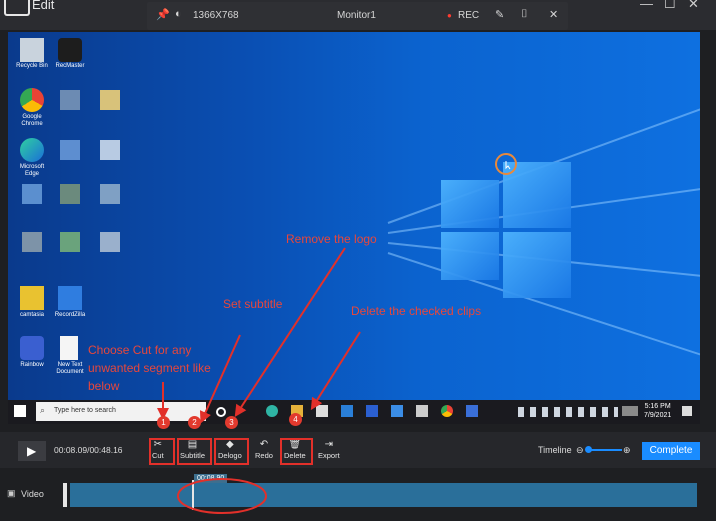  What do you see at coordinates (671, 451) in the screenshot?
I see `complete-button: Complete` at bounding box center [671, 451].